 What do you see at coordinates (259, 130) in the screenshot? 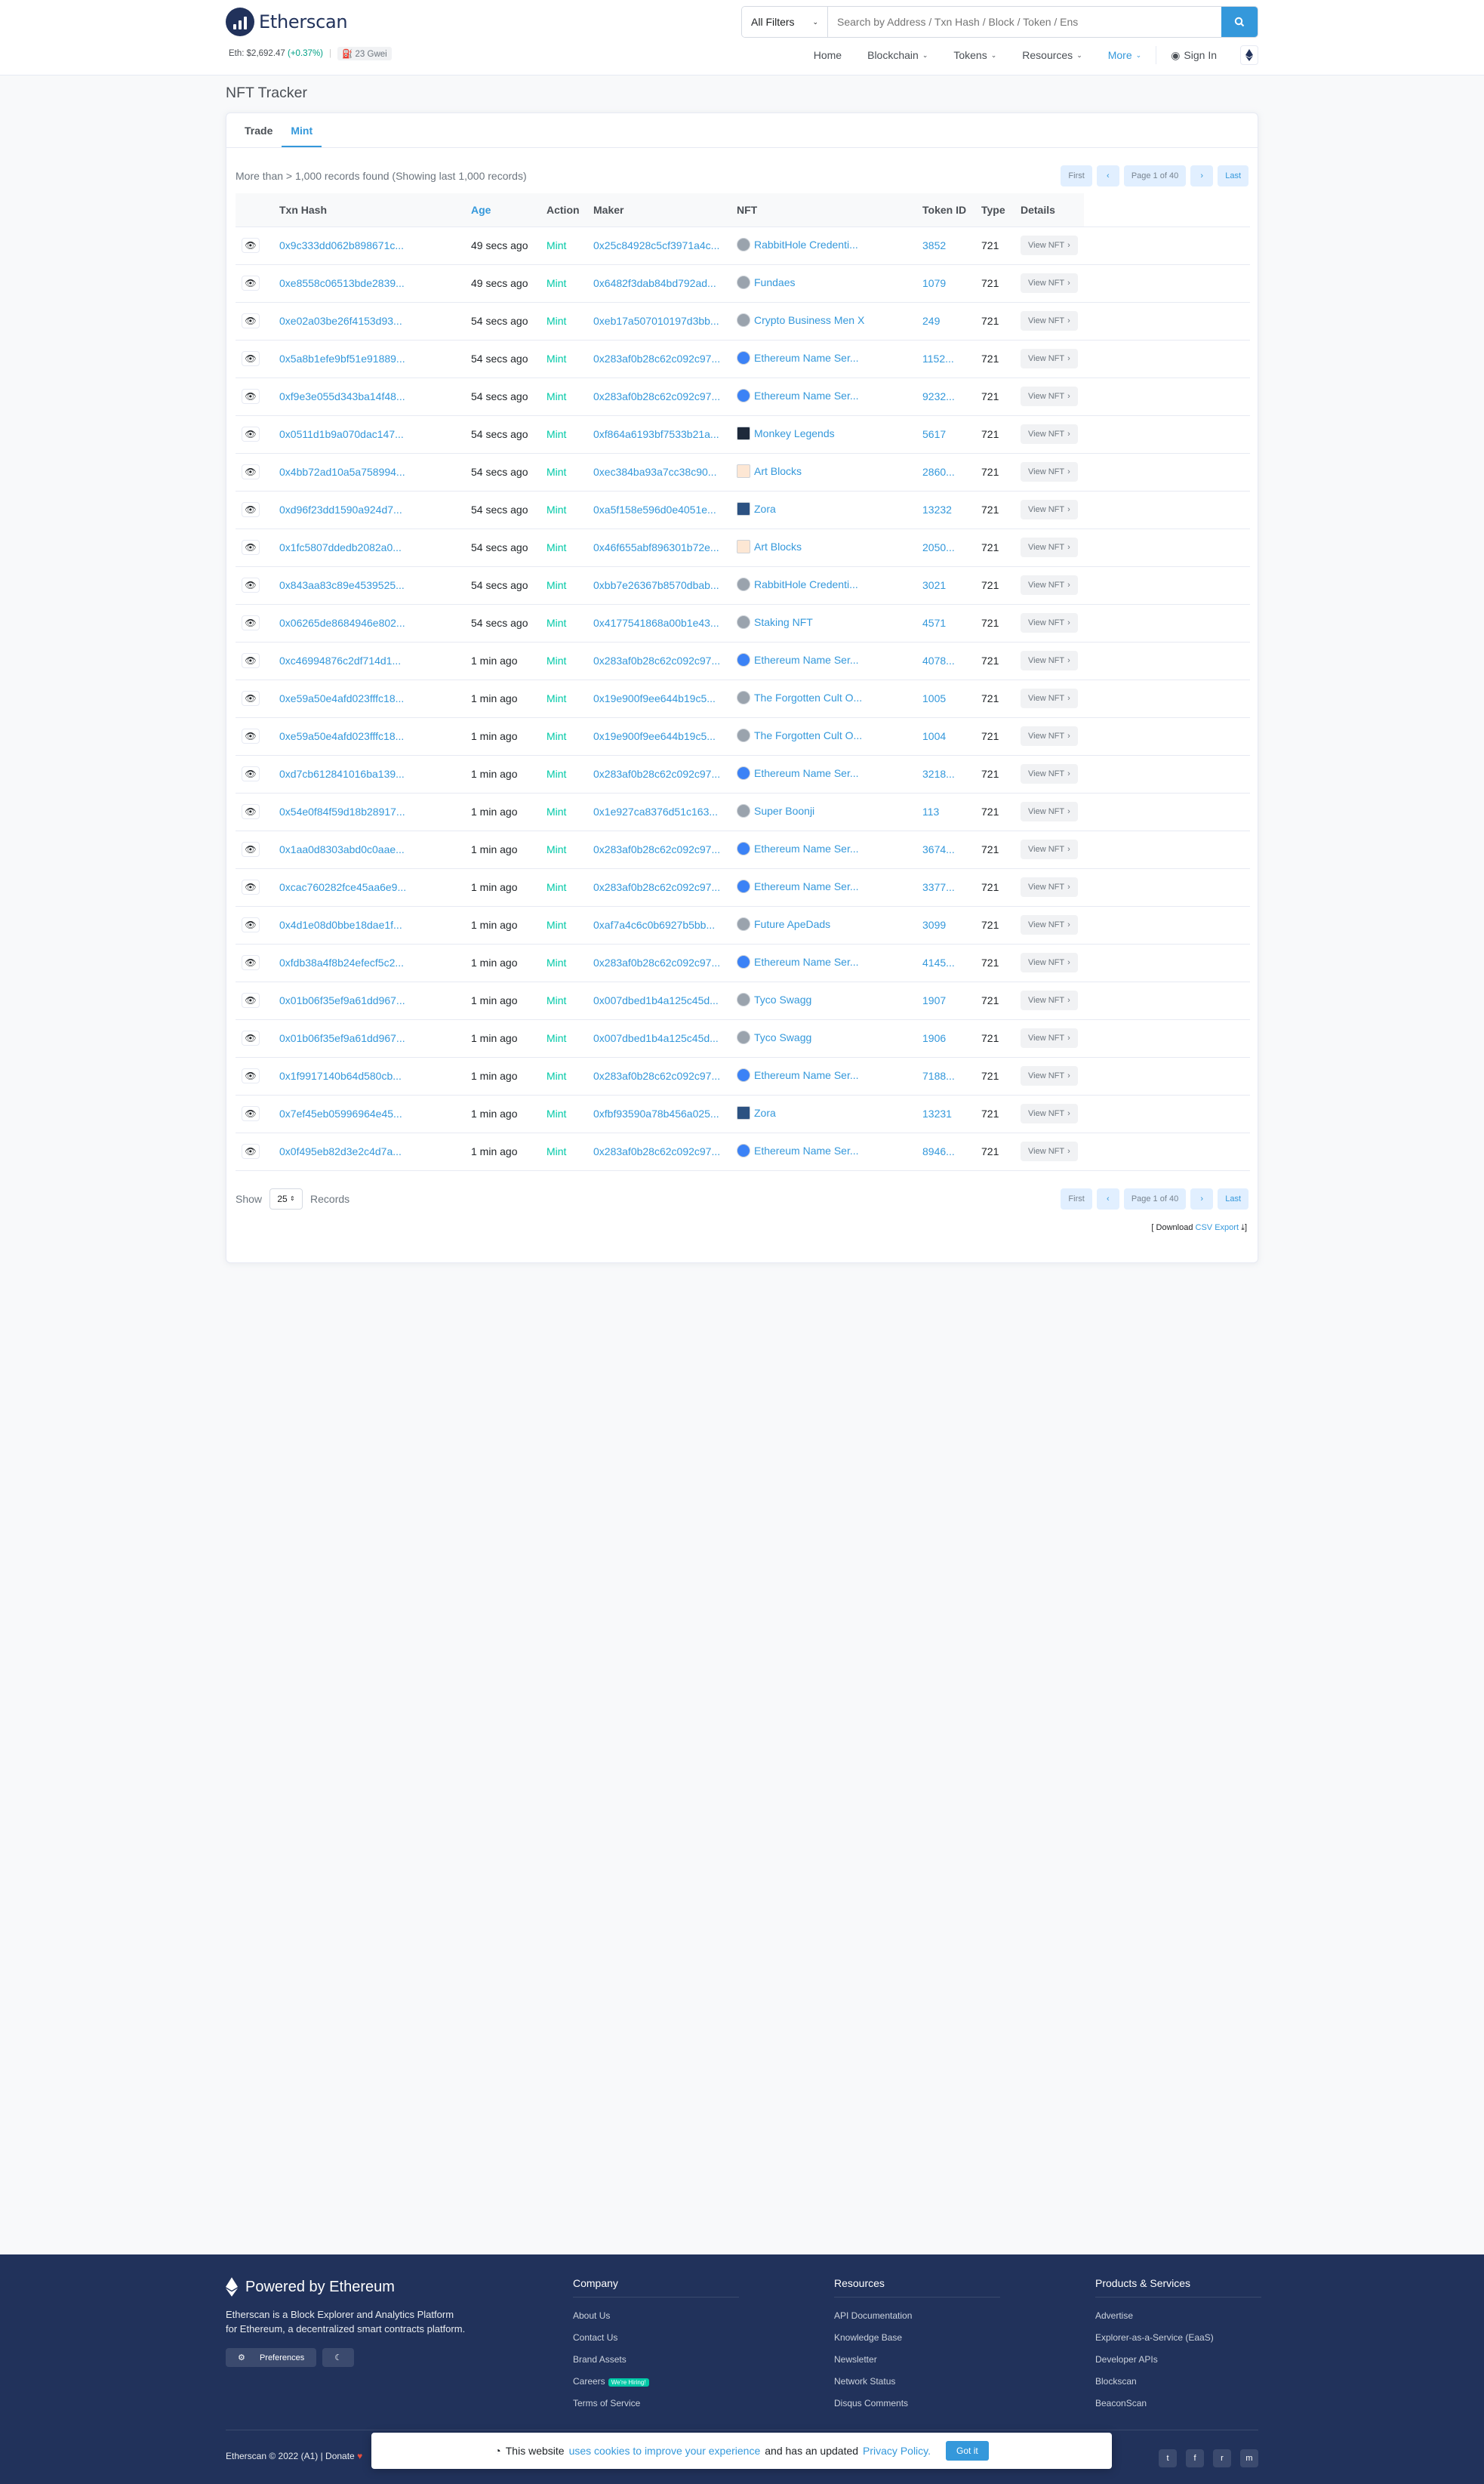
I see `tab-trade: Trade` at bounding box center [259, 130].